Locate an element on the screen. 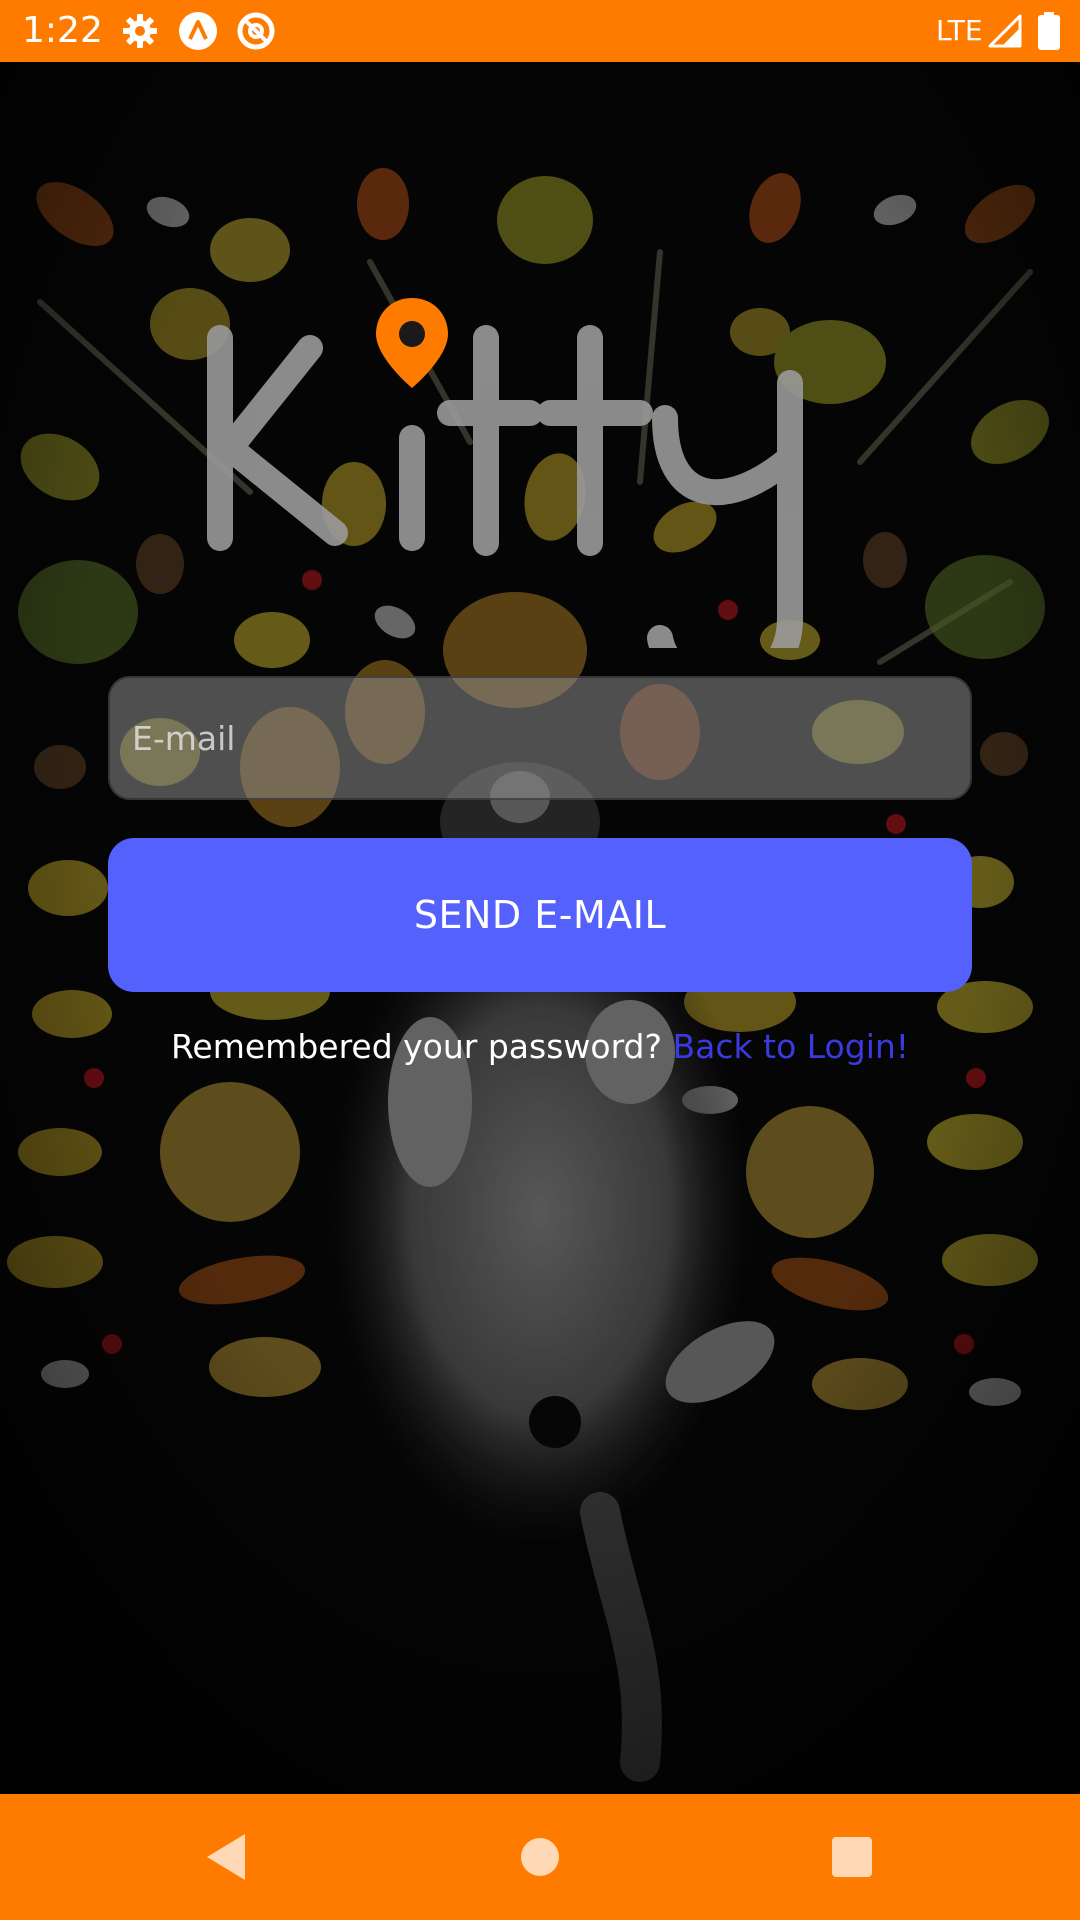 Image resolution: width=1080 pixels, height=1920 pixels. status-time: 1:22 is located at coordinates (62, 30).